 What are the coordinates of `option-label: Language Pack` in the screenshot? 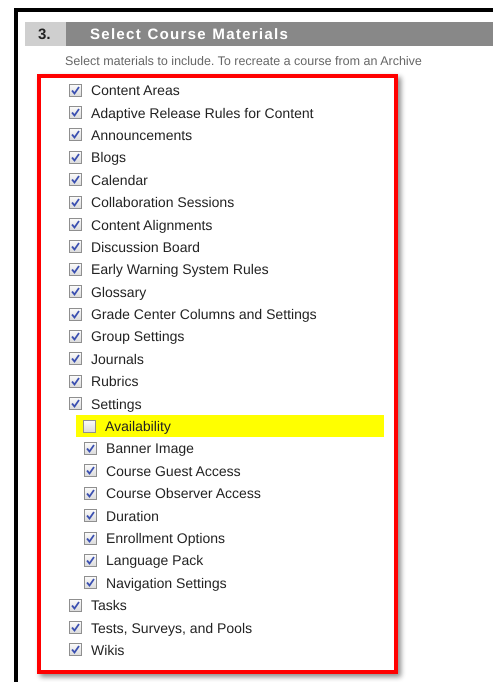 It's located at (155, 560).